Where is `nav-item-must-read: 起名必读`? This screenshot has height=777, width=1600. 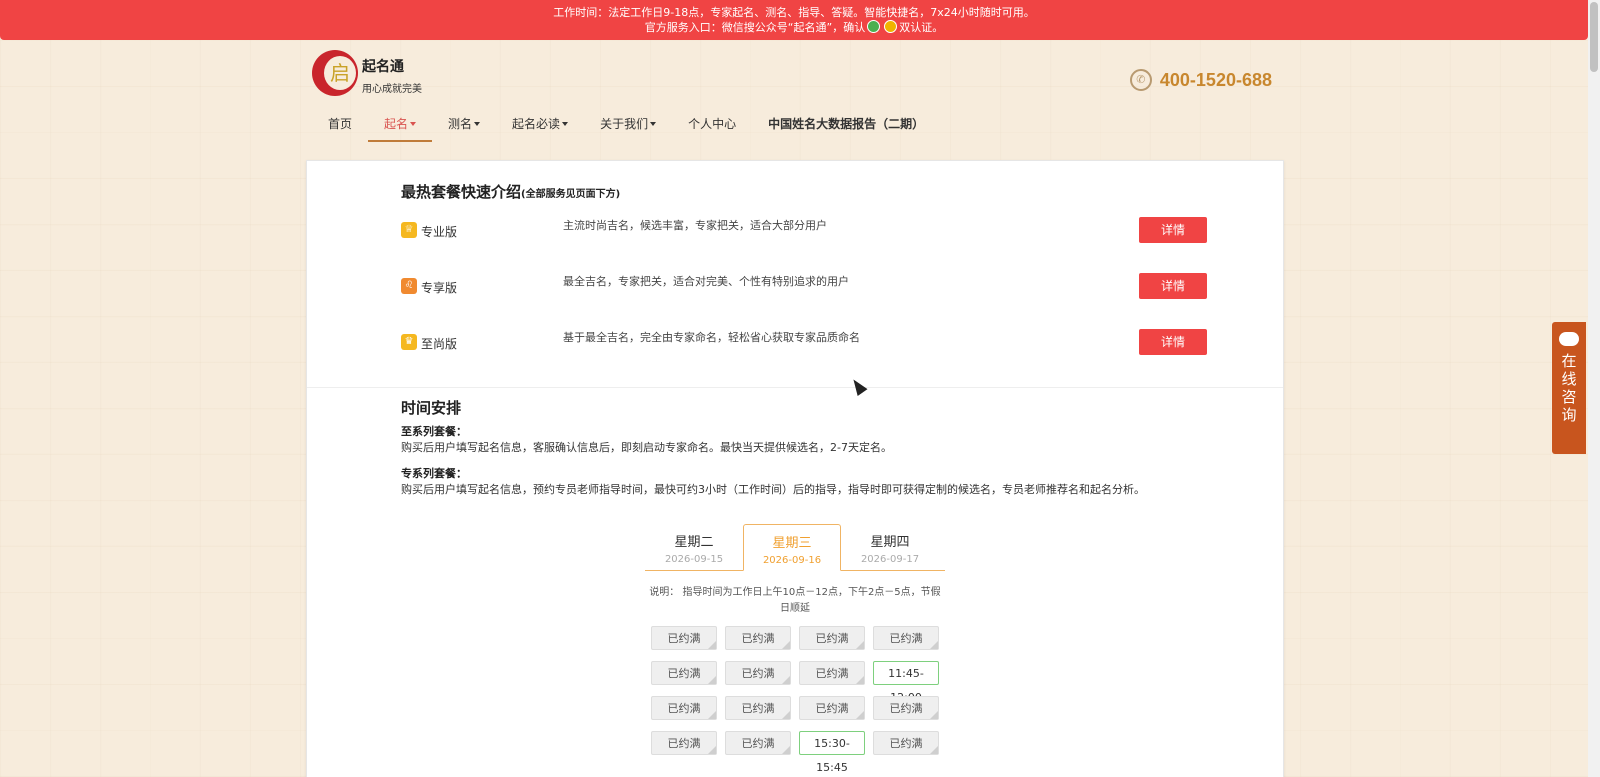 nav-item-must-read: 起名必读 is located at coordinates (540, 124).